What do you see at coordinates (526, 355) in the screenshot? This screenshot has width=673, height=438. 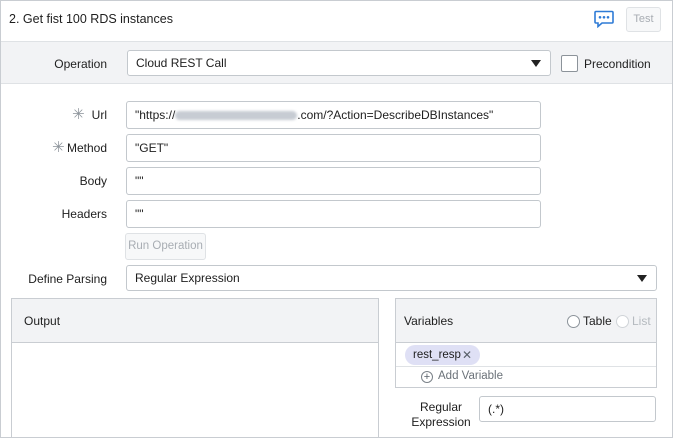 I see `variable-row: rest_resp ✕` at bounding box center [526, 355].